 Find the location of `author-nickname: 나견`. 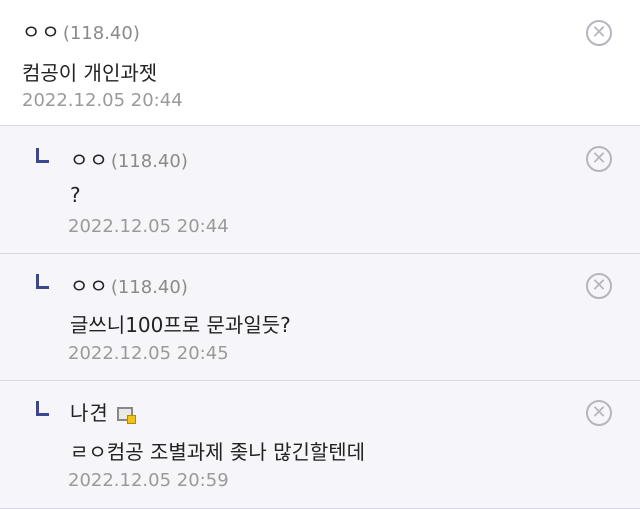

author-nickname: 나견 is located at coordinates (89, 411).